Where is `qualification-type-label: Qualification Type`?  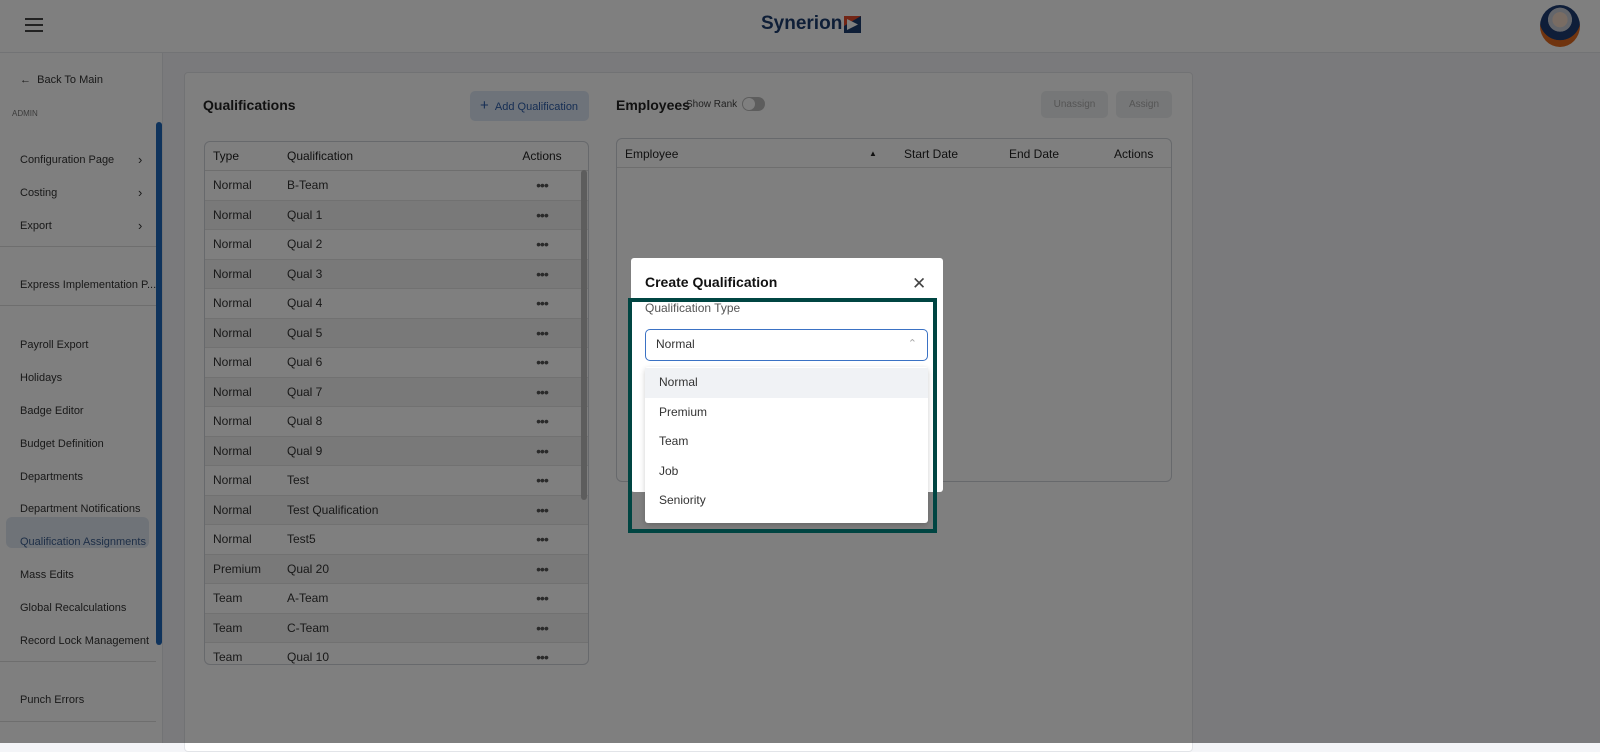 qualification-type-label: Qualification Type is located at coordinates (693, 308).